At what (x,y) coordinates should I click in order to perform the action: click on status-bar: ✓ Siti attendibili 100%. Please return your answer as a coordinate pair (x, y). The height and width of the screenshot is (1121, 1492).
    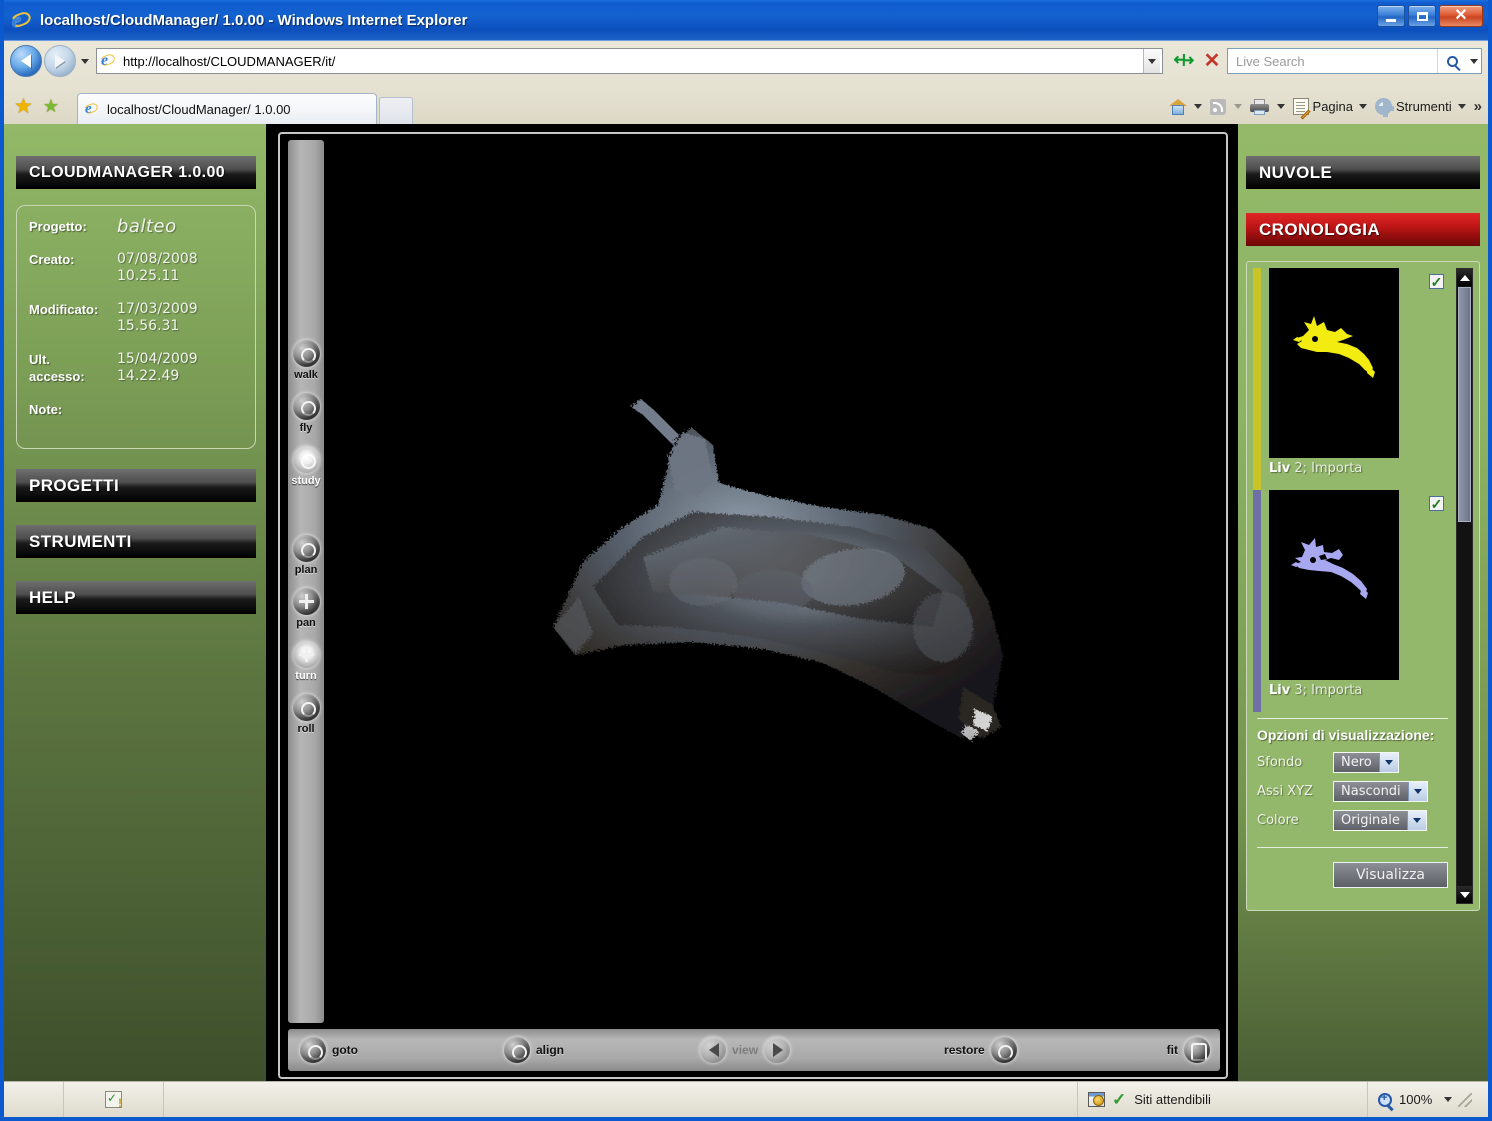
    Looking at the image, I should click on (746, 1099).